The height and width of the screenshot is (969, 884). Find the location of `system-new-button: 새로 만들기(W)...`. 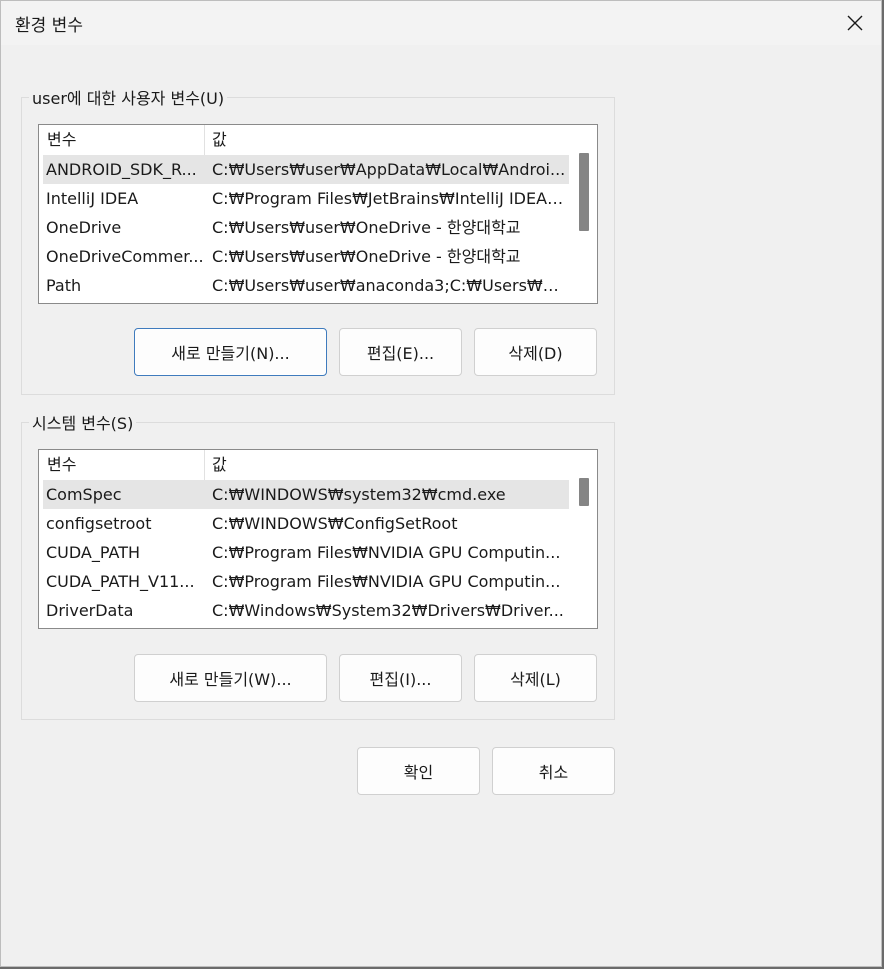

system-new-button: 새로 만들기(W)... is located at coordinates (230, 678).